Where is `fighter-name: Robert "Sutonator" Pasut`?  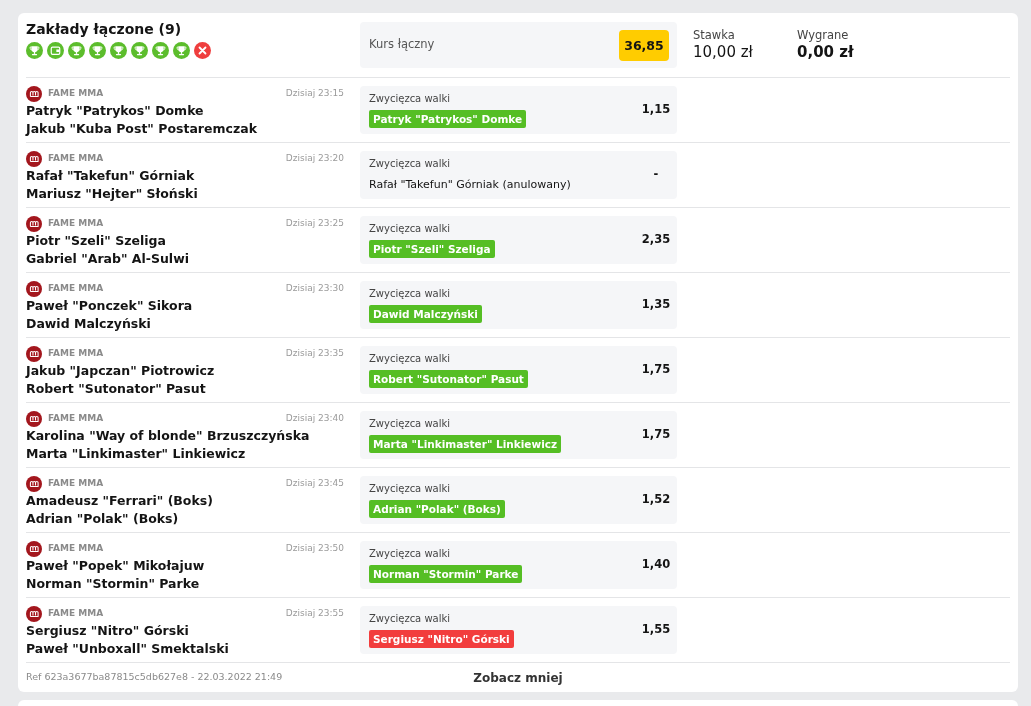 fighter-name: Robert "Sutonator" Pasut is located at coordinates (116, 389).